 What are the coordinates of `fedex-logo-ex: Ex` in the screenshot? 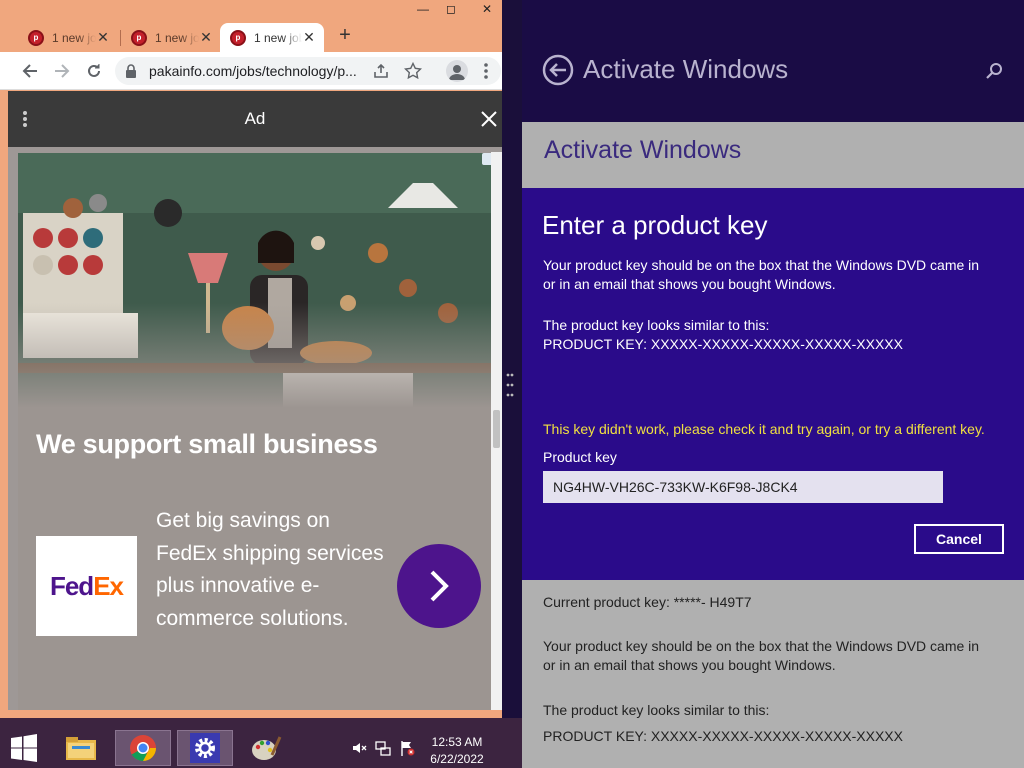 It's located at (108, 585).